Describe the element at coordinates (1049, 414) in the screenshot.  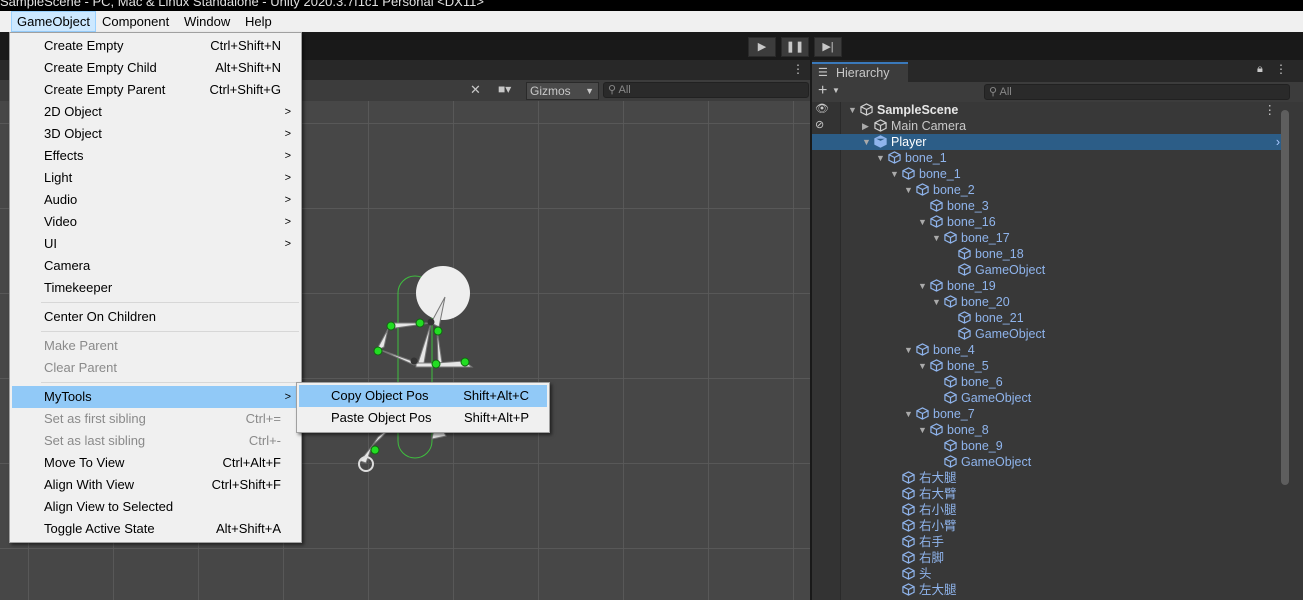
I see `hierarchy-row: ▼ bone_7` at that location.